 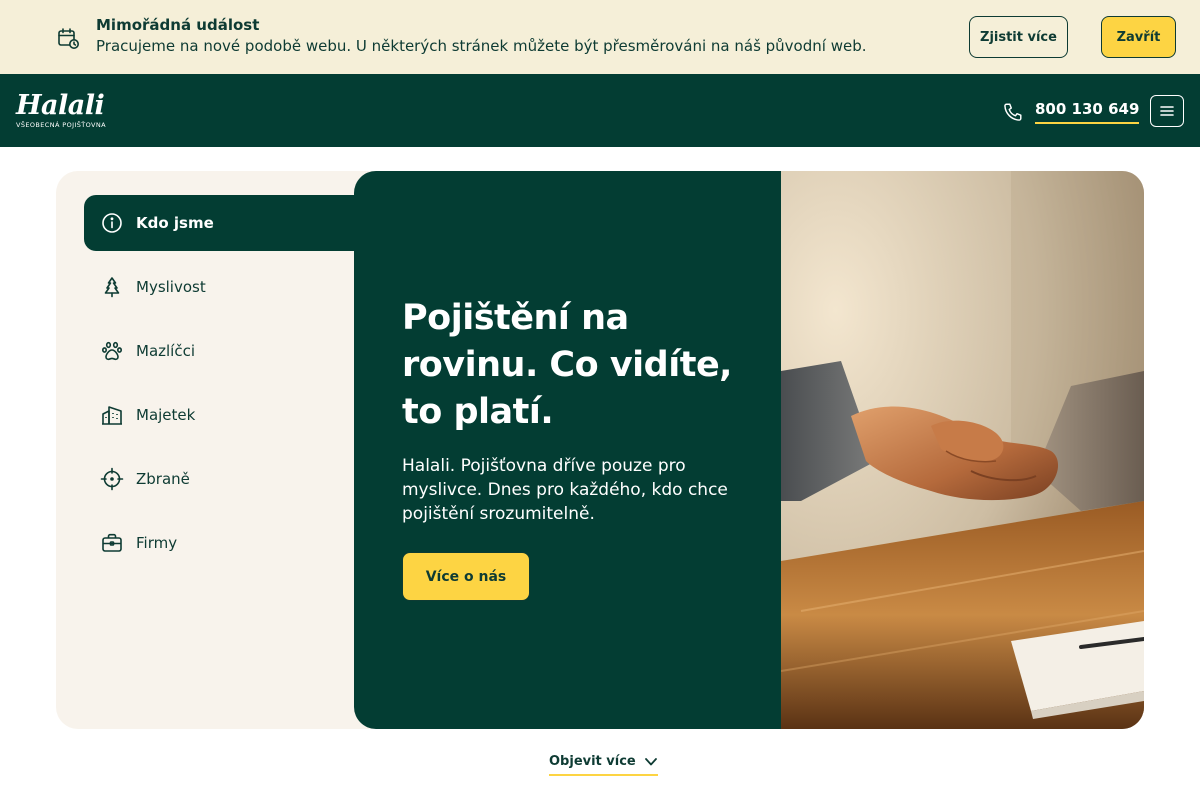 What do you see at coordinates (466, 576) in the screenshot?
I see `about-us-button: Více o nás` at bounding box center [466, 576].